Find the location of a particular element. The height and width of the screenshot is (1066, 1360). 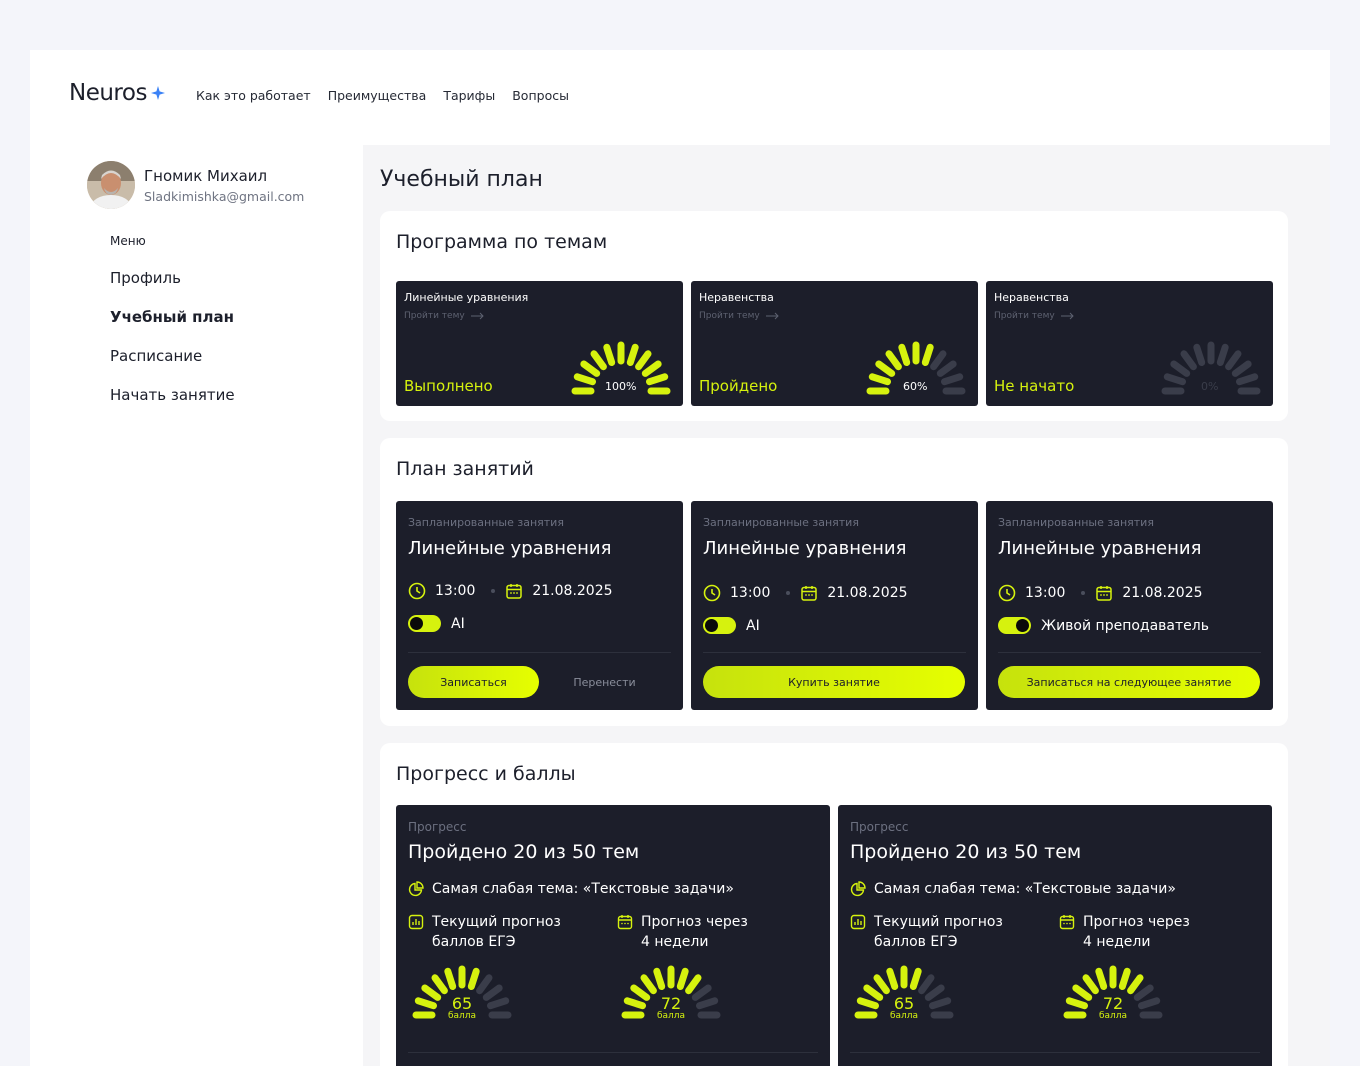

menu-item-profile: Профиль is located at coordinates (145, 278).